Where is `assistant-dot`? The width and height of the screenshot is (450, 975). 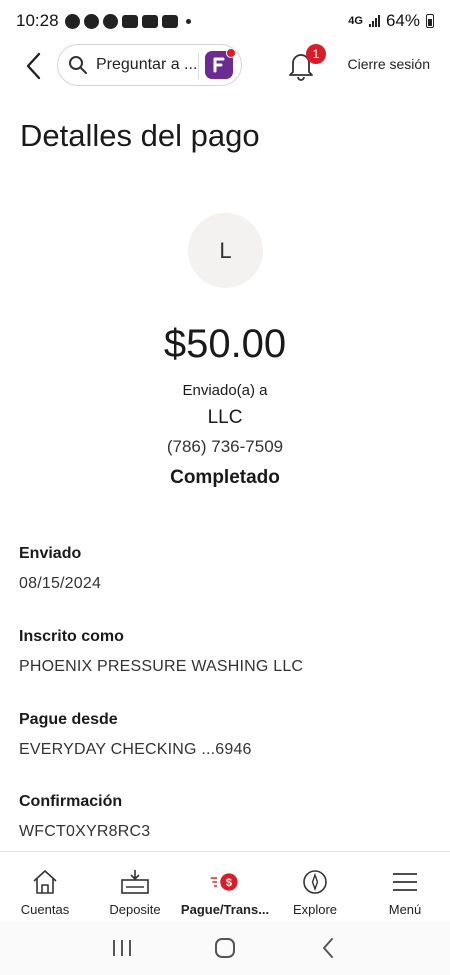 assistant-dot is located at coordinates (231, 53).